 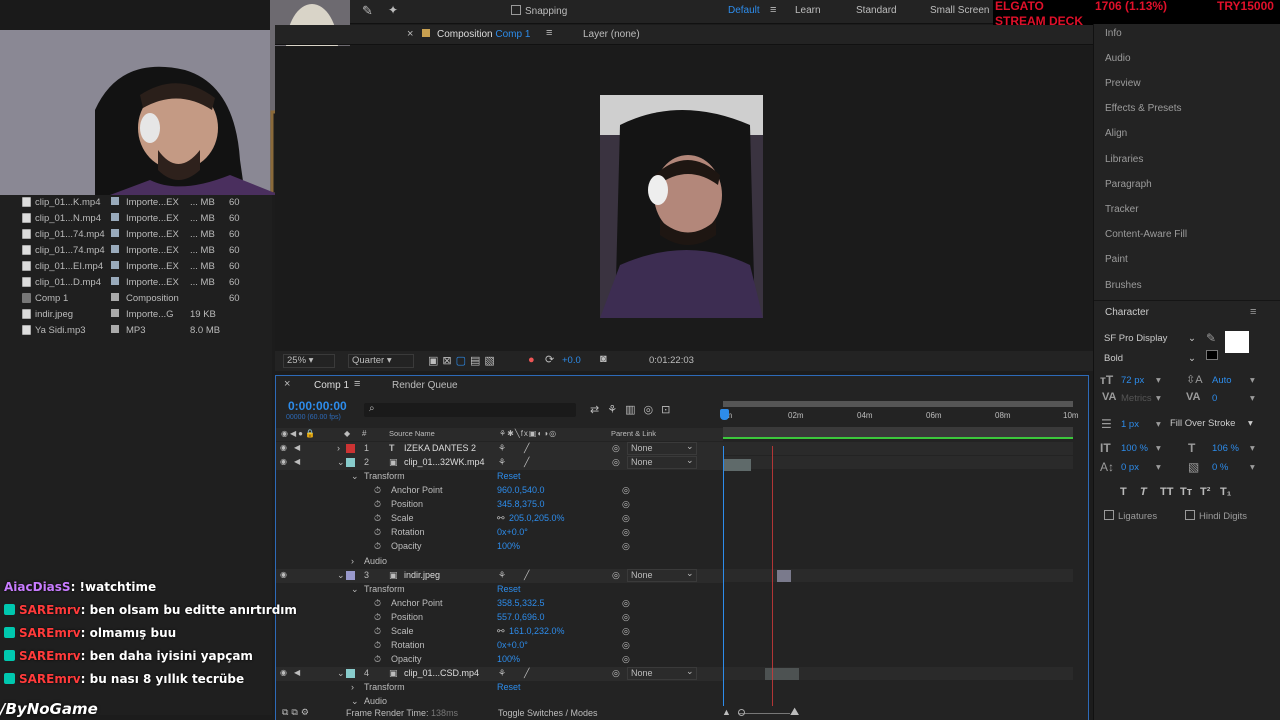 I want to click on type-style-button: T₁, so click(x=1225, y=492).